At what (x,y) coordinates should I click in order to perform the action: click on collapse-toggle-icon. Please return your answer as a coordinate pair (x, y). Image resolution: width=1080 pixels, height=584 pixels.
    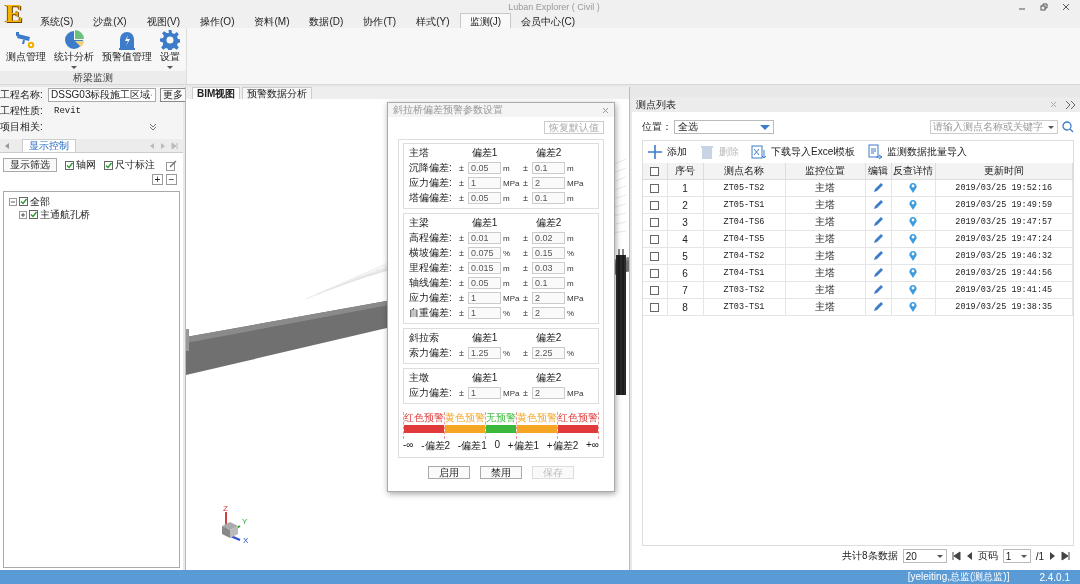
    Looking at the image, I should click on (13, 201).